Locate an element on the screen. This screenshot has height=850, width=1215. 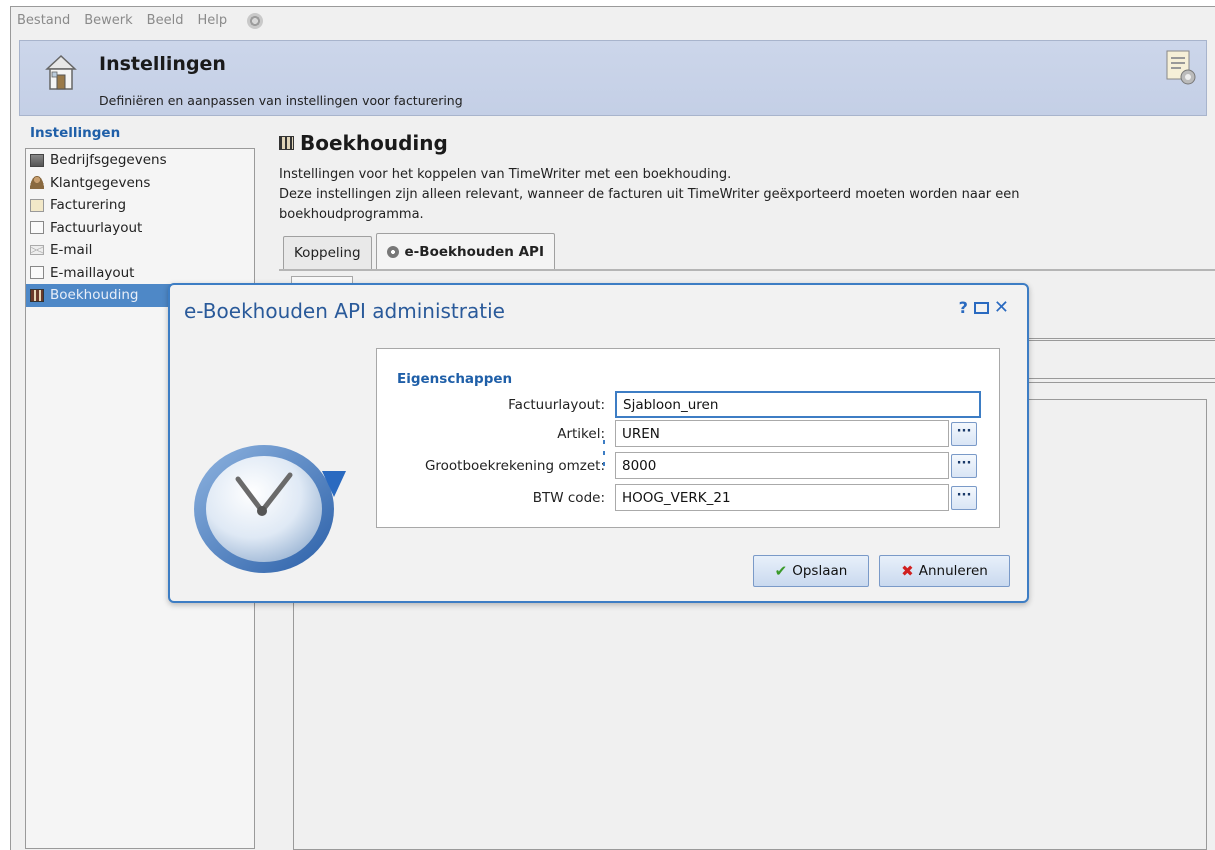
maximize-icon is located at coordinates (981, 307).